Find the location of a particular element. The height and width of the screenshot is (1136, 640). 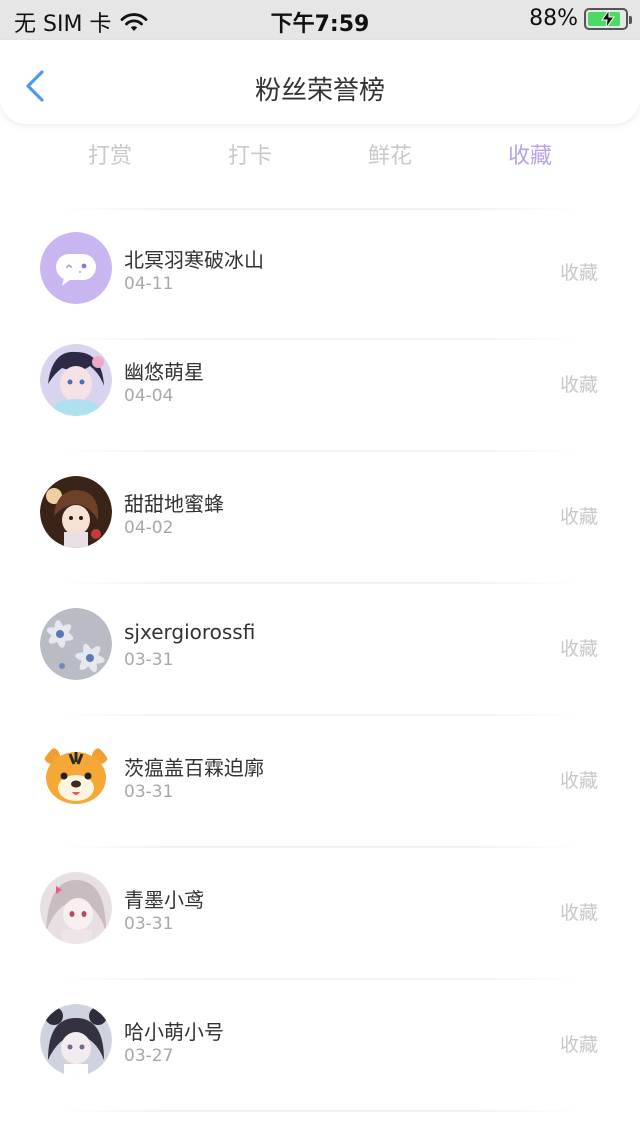

fan-name: 茨瘟盖百霖迫廓 is located at coordinates (194, 768).